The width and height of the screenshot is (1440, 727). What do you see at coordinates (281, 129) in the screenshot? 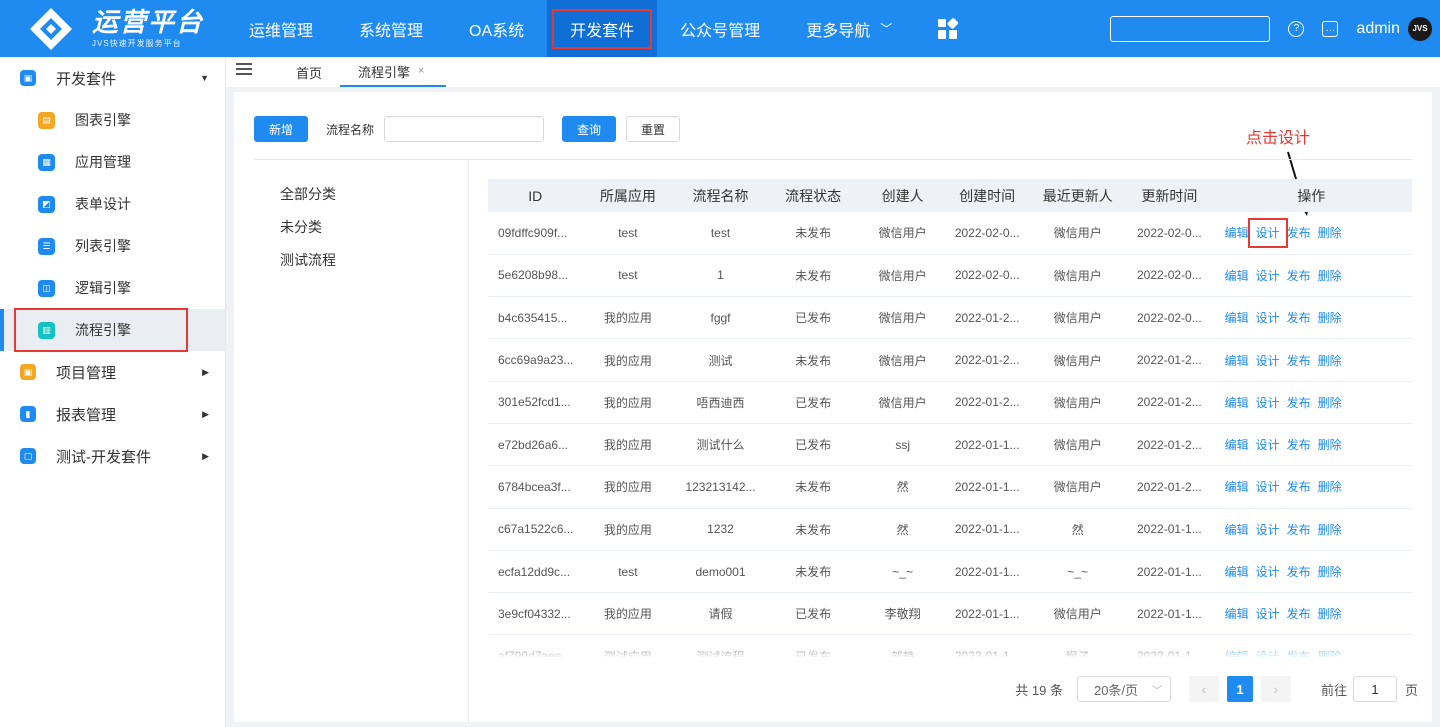
I see `add-button: 新增` at bounding box center [281, 129].